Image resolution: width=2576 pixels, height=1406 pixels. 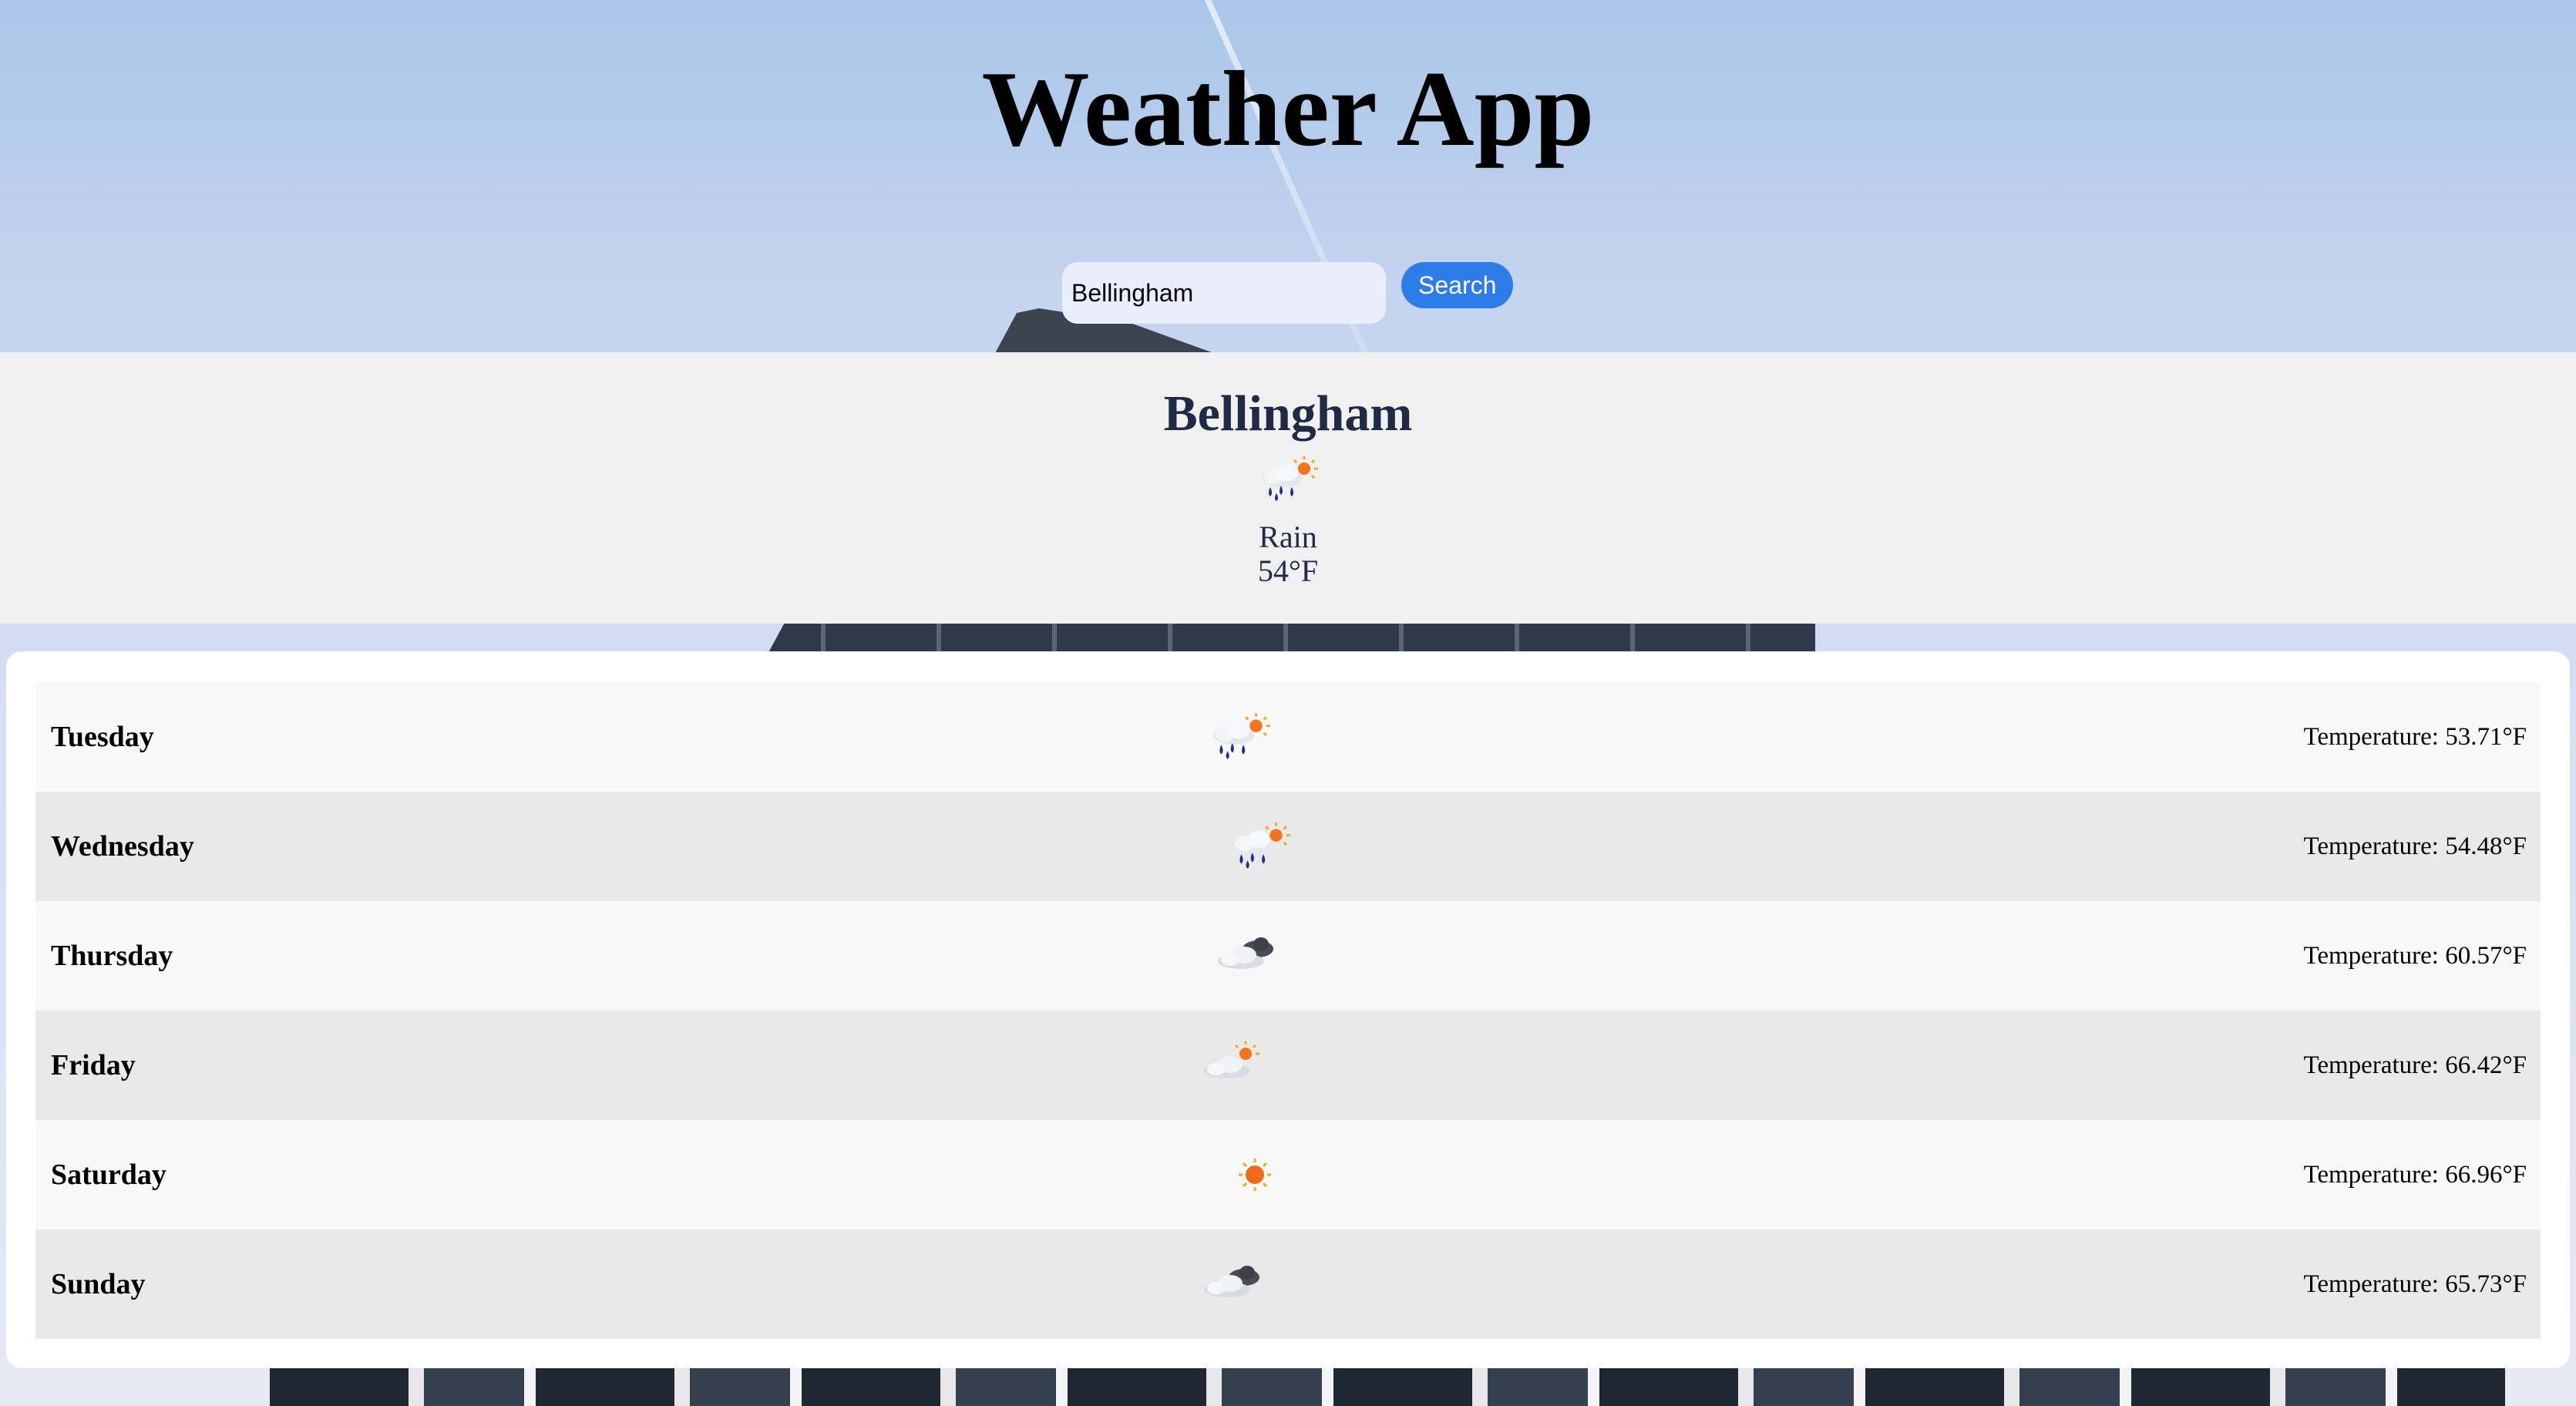 What do you see at coordinates (122, 847) in the screenshot?
I see `forecast-day: Wednesday` at bounding box center [122, 847].